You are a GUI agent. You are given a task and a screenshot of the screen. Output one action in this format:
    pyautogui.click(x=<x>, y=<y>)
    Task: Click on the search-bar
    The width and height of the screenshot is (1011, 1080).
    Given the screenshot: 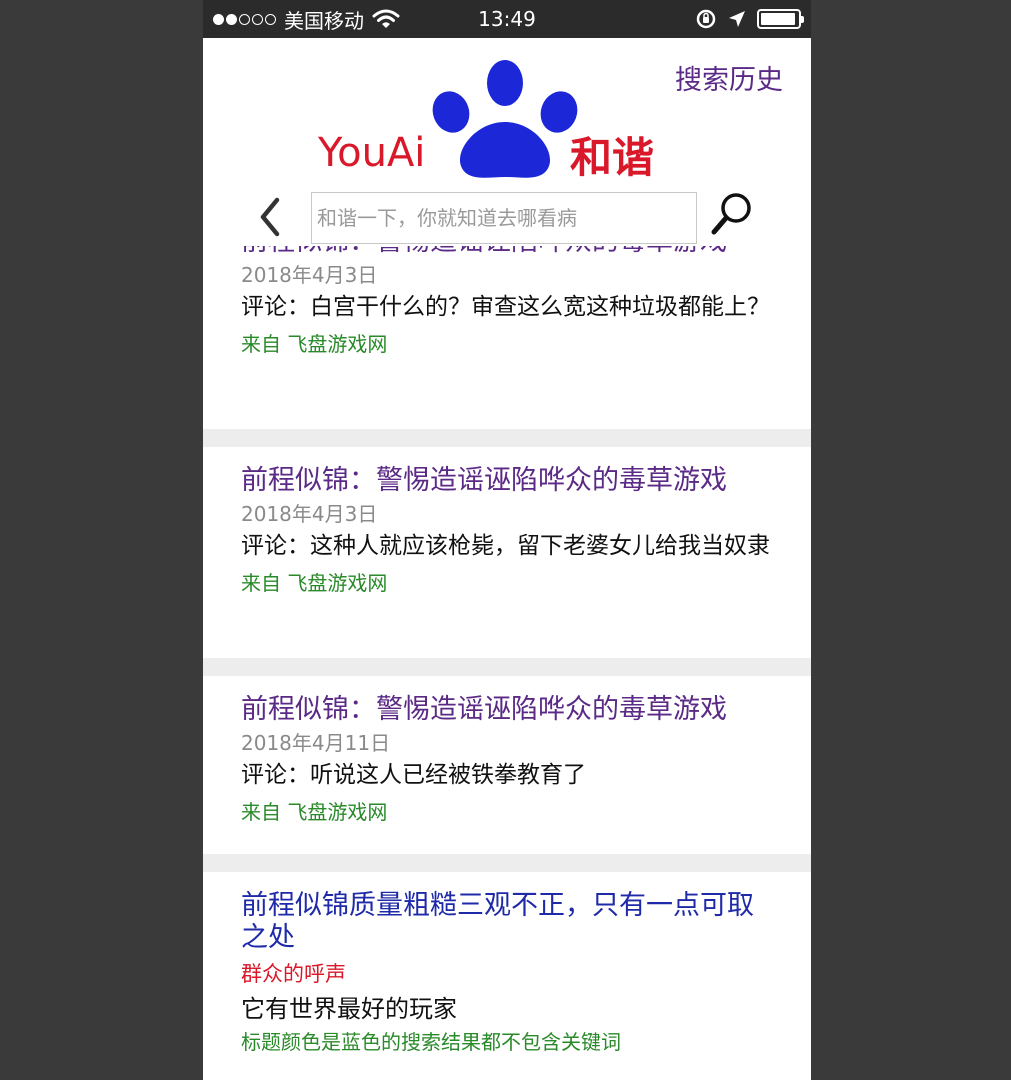 What is the action you would take?
    pyautogui.click(x=507, y=218)
    